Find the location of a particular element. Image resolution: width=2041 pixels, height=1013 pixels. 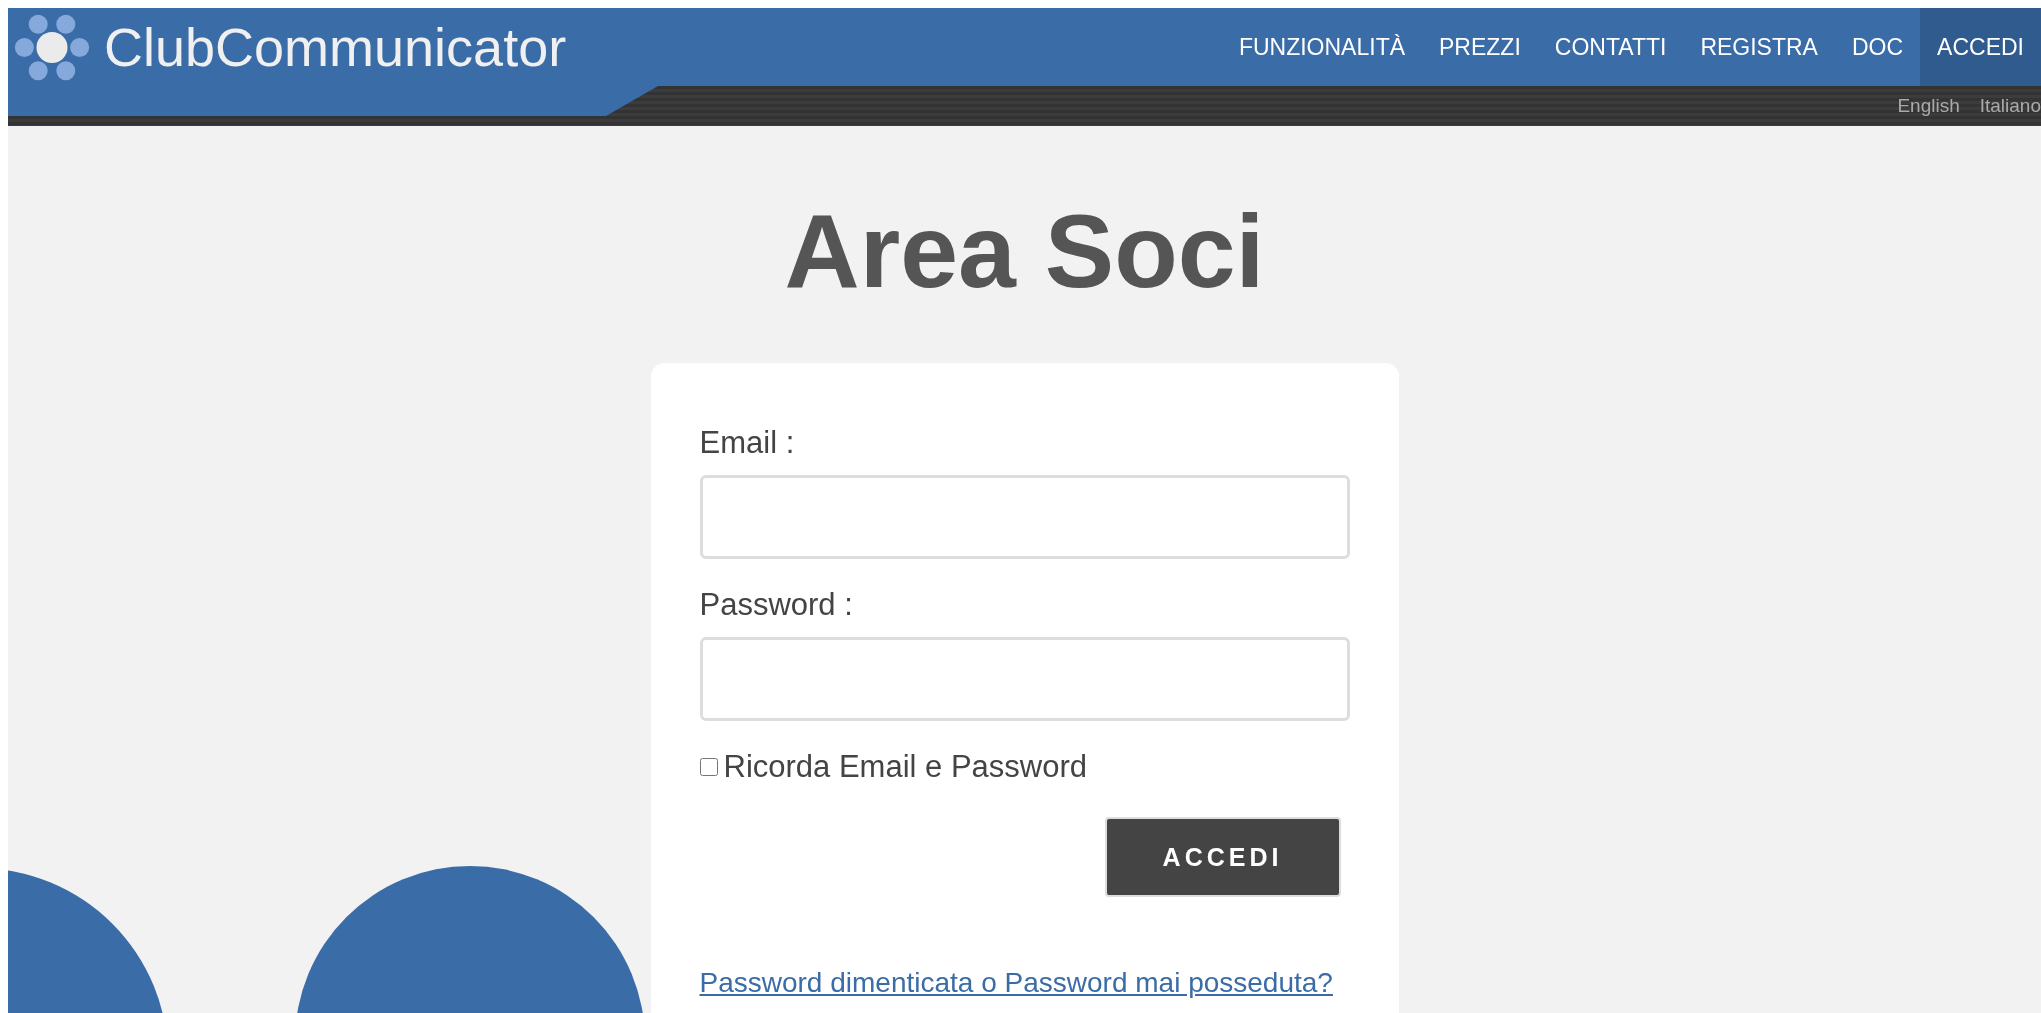

nav-link: REGISTRA is located at coordinates (1759, 47).